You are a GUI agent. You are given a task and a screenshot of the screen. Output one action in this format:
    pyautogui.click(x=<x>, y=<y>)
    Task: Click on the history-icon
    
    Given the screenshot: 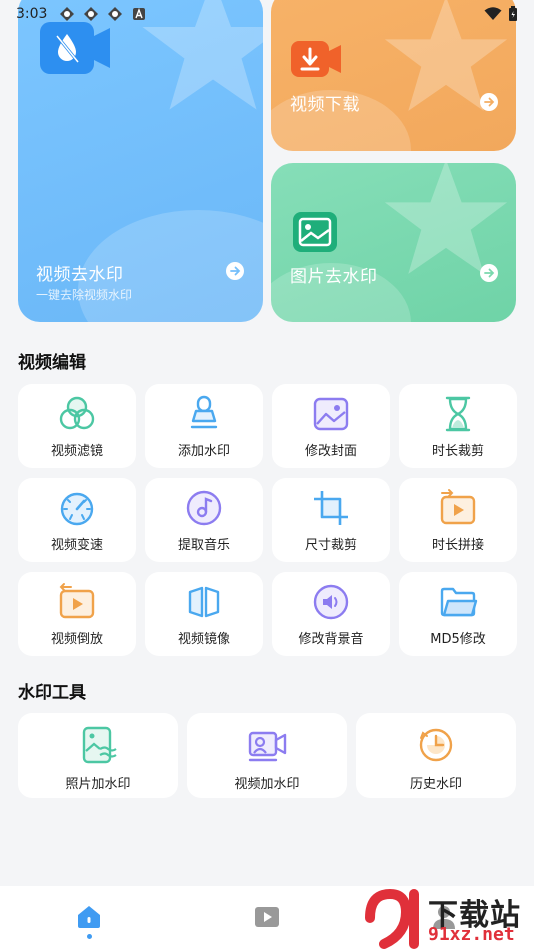 What is the action you would take?
    pyautogui.click(x=436, y=745)
    